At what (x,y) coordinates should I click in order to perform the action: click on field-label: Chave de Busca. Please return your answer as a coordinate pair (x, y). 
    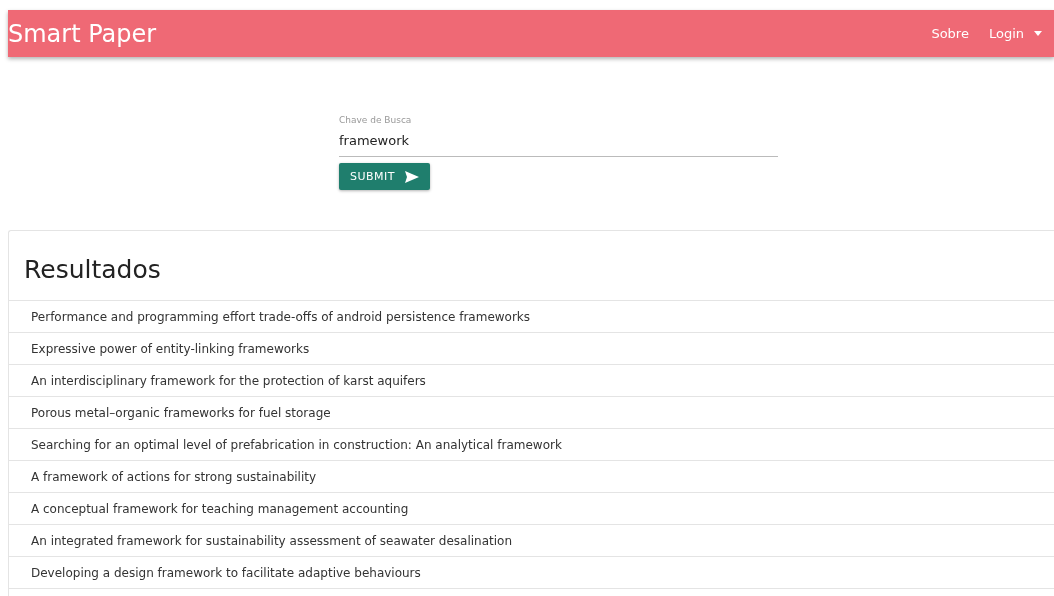
    Looking at the image, I should click on (376, 120).